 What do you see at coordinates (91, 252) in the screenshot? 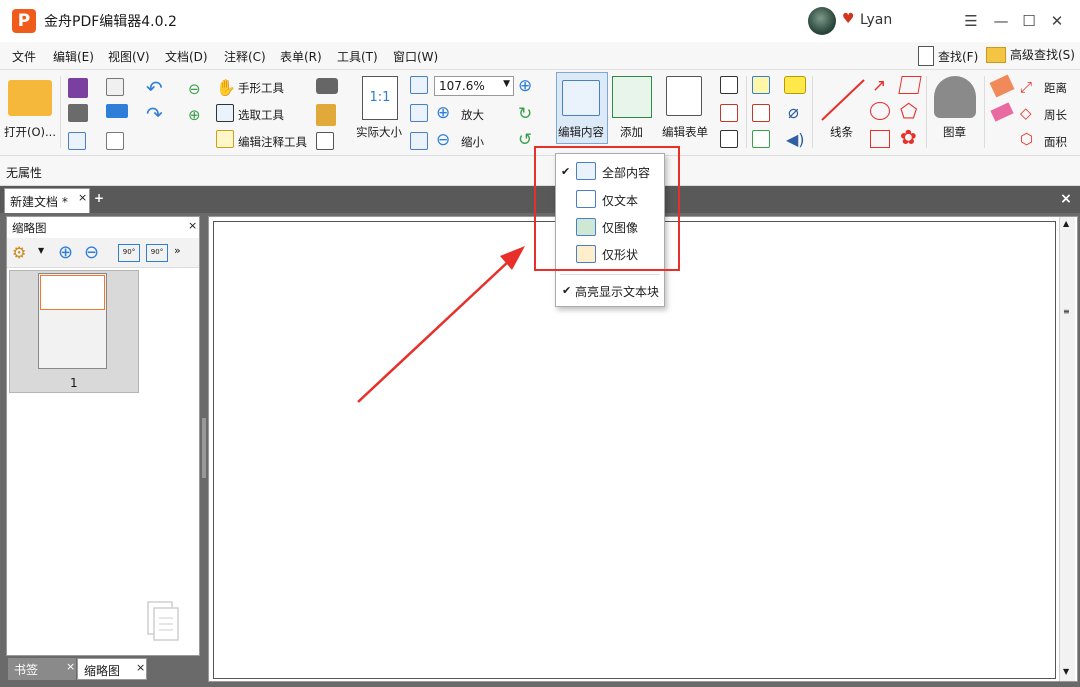
I see `zoom-out-thumb-icon: ⊖` at bounding box center [91, 252].